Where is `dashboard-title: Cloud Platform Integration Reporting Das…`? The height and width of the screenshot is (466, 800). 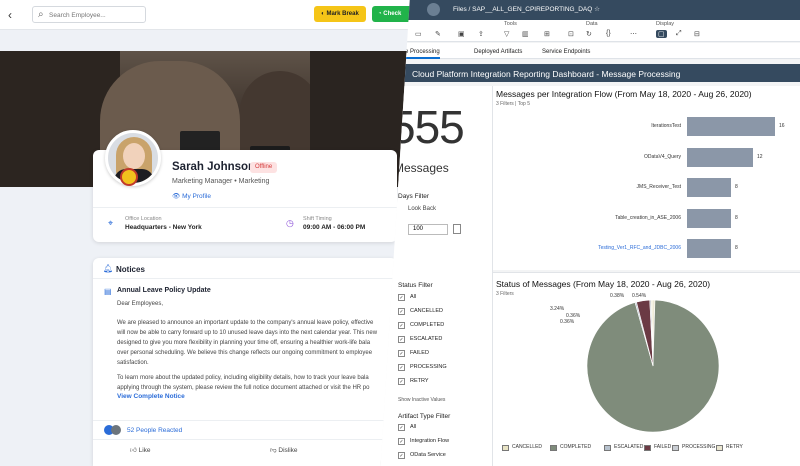
dashboard-title: Cloud Platform Integration Reporting Das… is located at coordinates (546, 74).